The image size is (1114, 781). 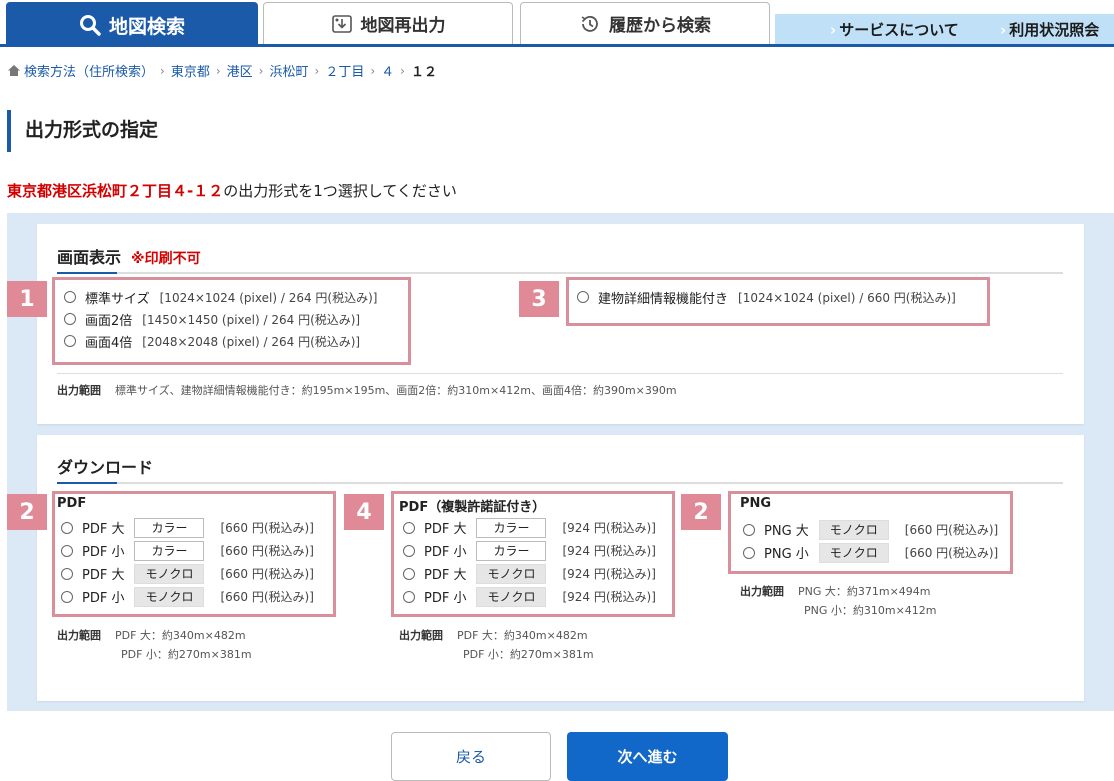 I want to click on download-title: ダウンロード, so click(x=105, y=467).